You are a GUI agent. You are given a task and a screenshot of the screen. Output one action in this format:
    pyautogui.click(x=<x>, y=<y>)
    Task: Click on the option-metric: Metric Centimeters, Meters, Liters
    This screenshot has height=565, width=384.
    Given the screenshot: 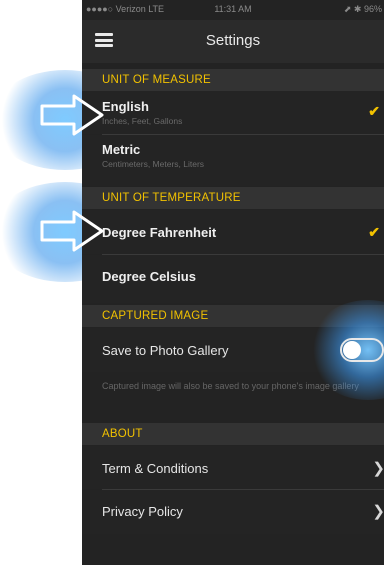 What is the action you would take?
    pyautogui.click(x=233, y=160)
    